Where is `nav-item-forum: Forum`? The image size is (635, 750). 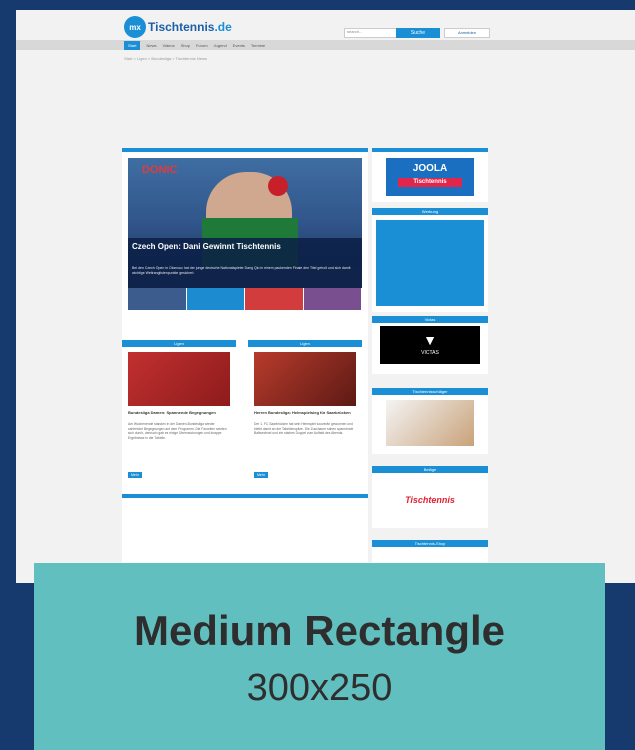 nav-item-forum: Forum is located at coordinates (202, 45).